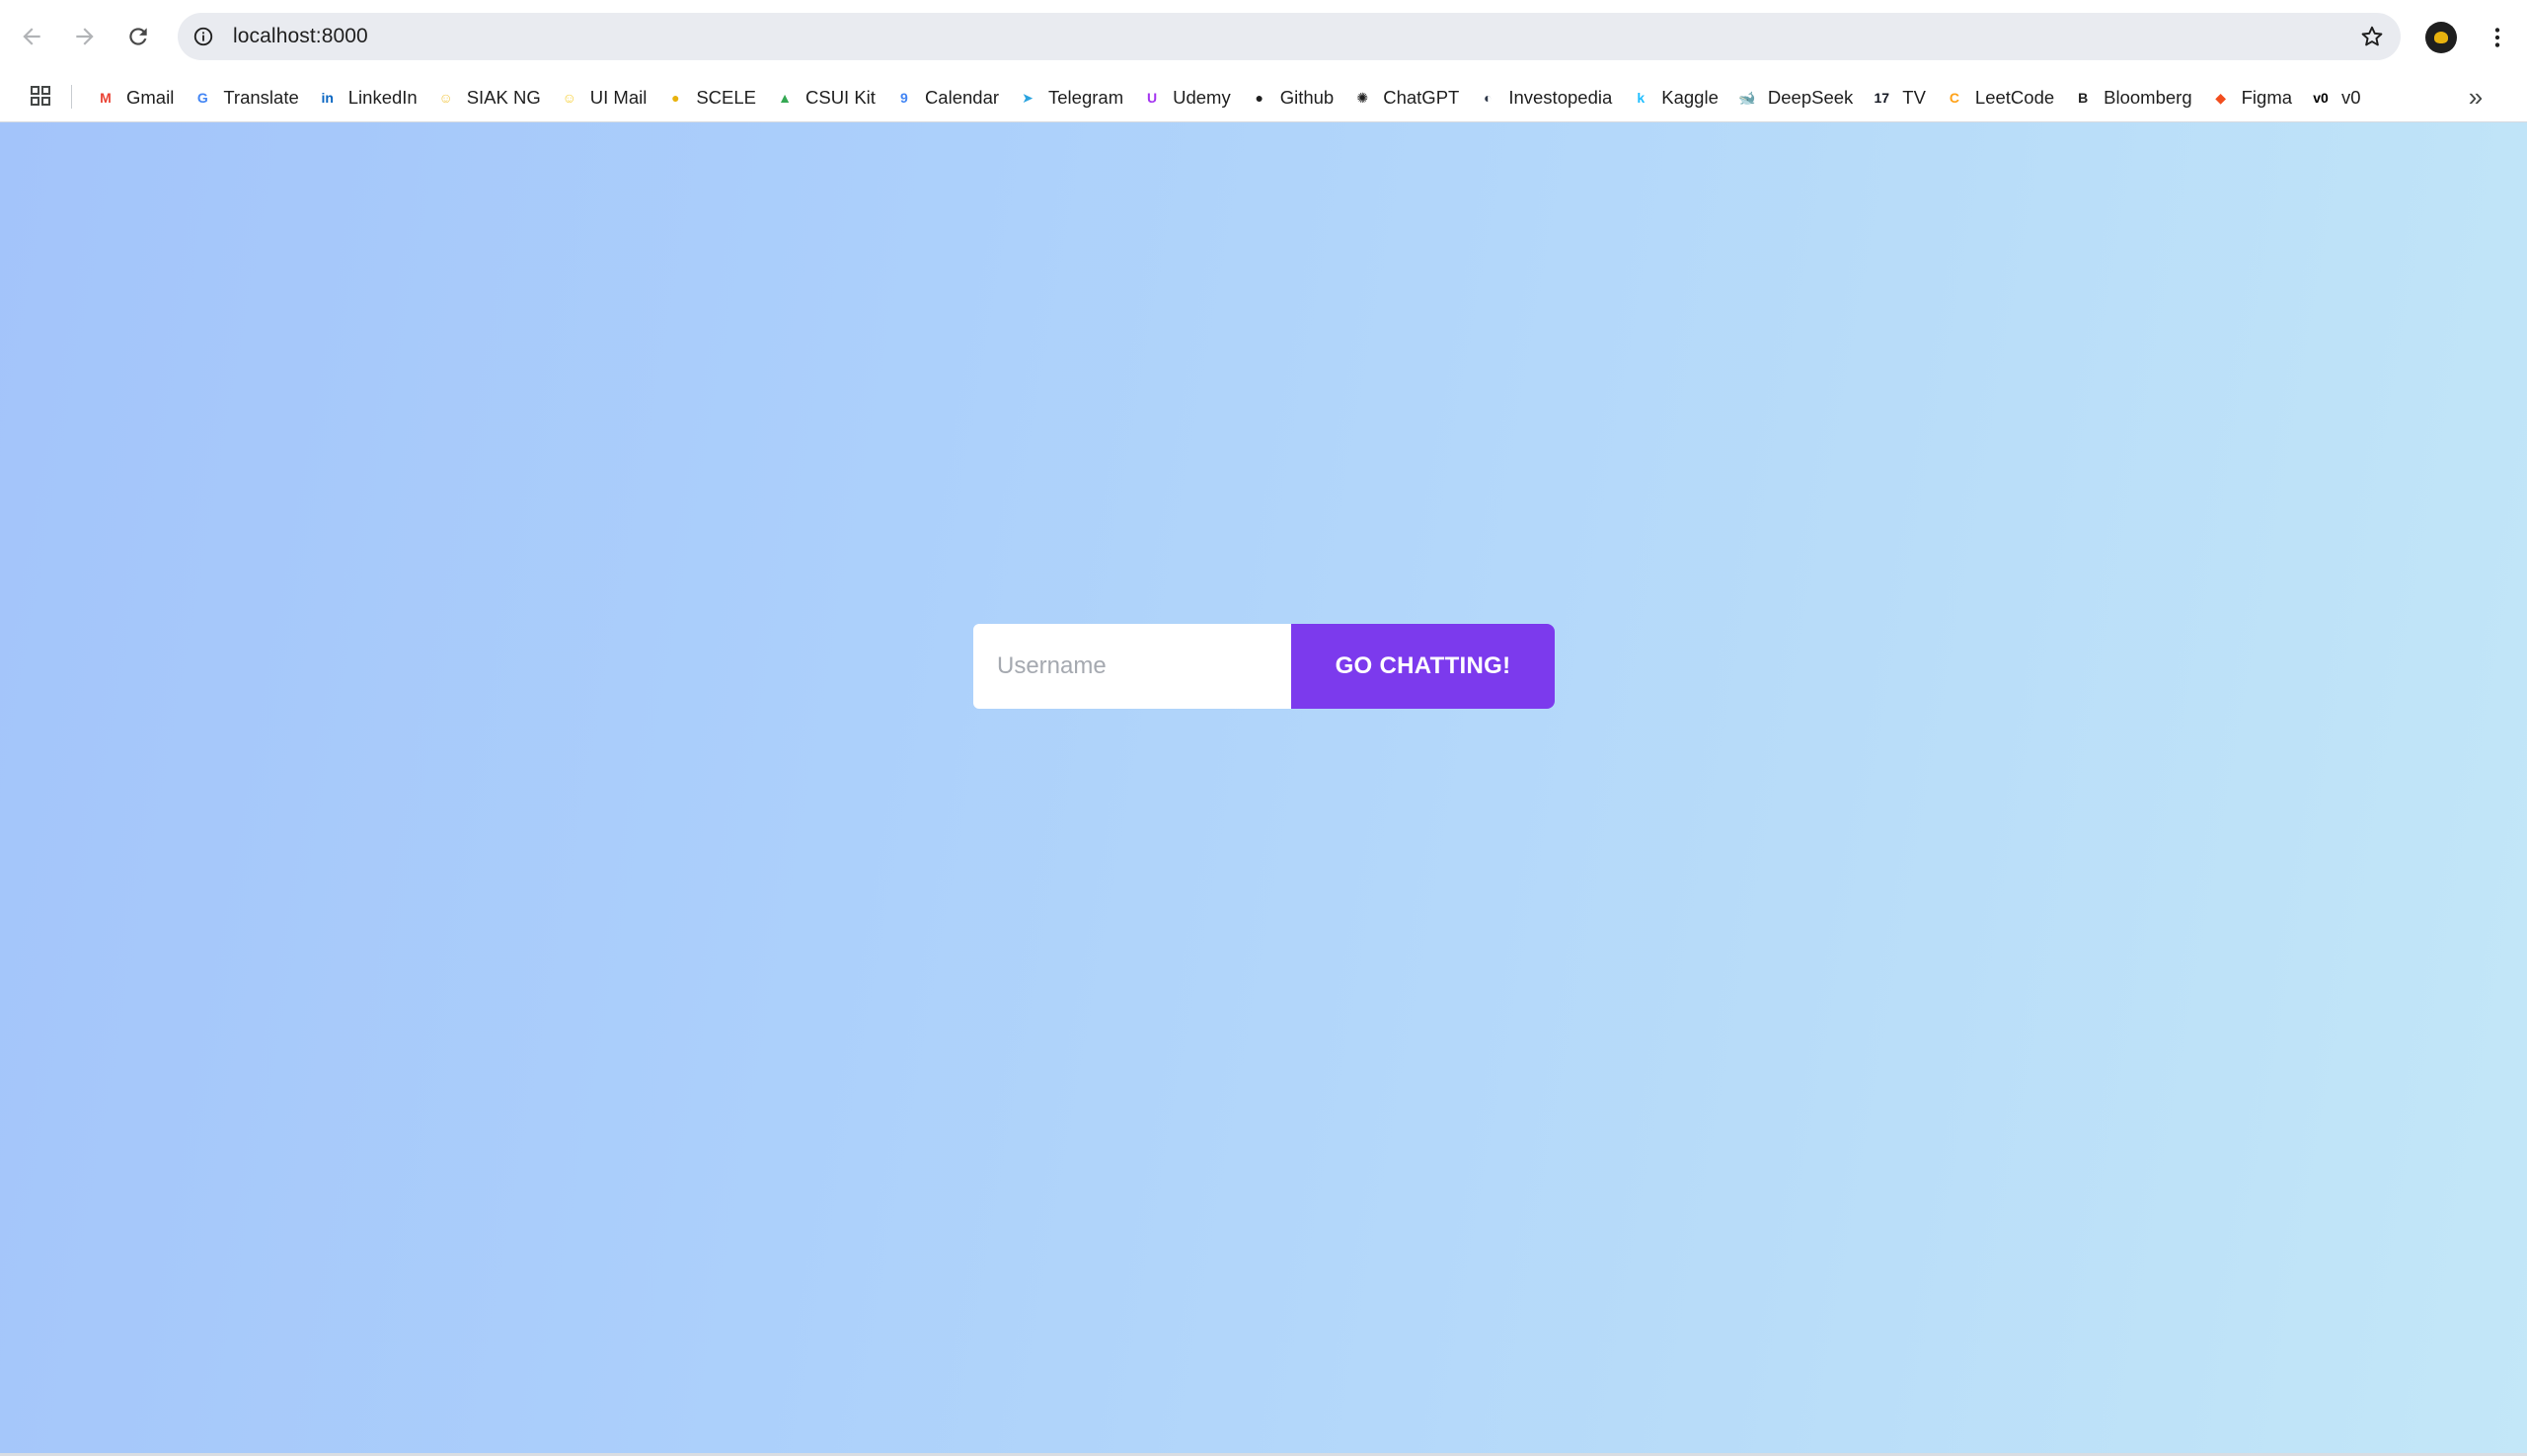  I want to click on bookmark-label: Calendar, so click(962, 97).